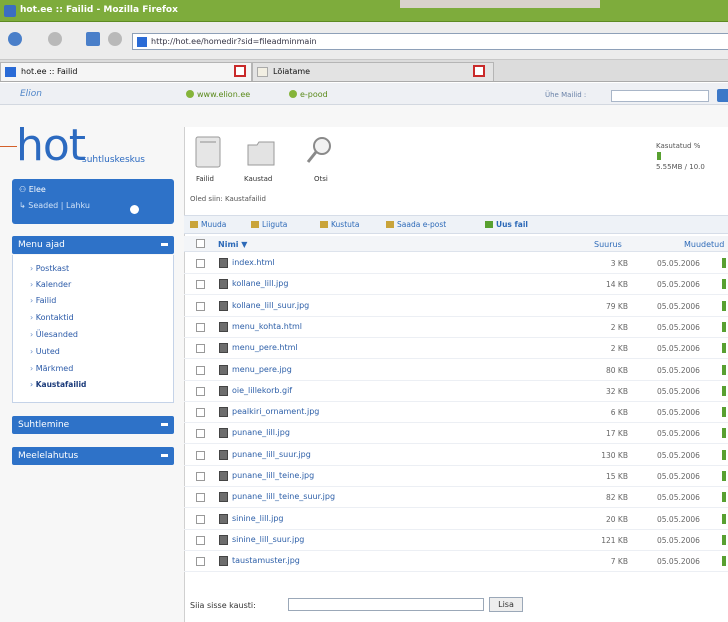  Describe the element at coordinates (205, 179) in the screenshot. I see `toolbar-files-label: Failid` at that location.